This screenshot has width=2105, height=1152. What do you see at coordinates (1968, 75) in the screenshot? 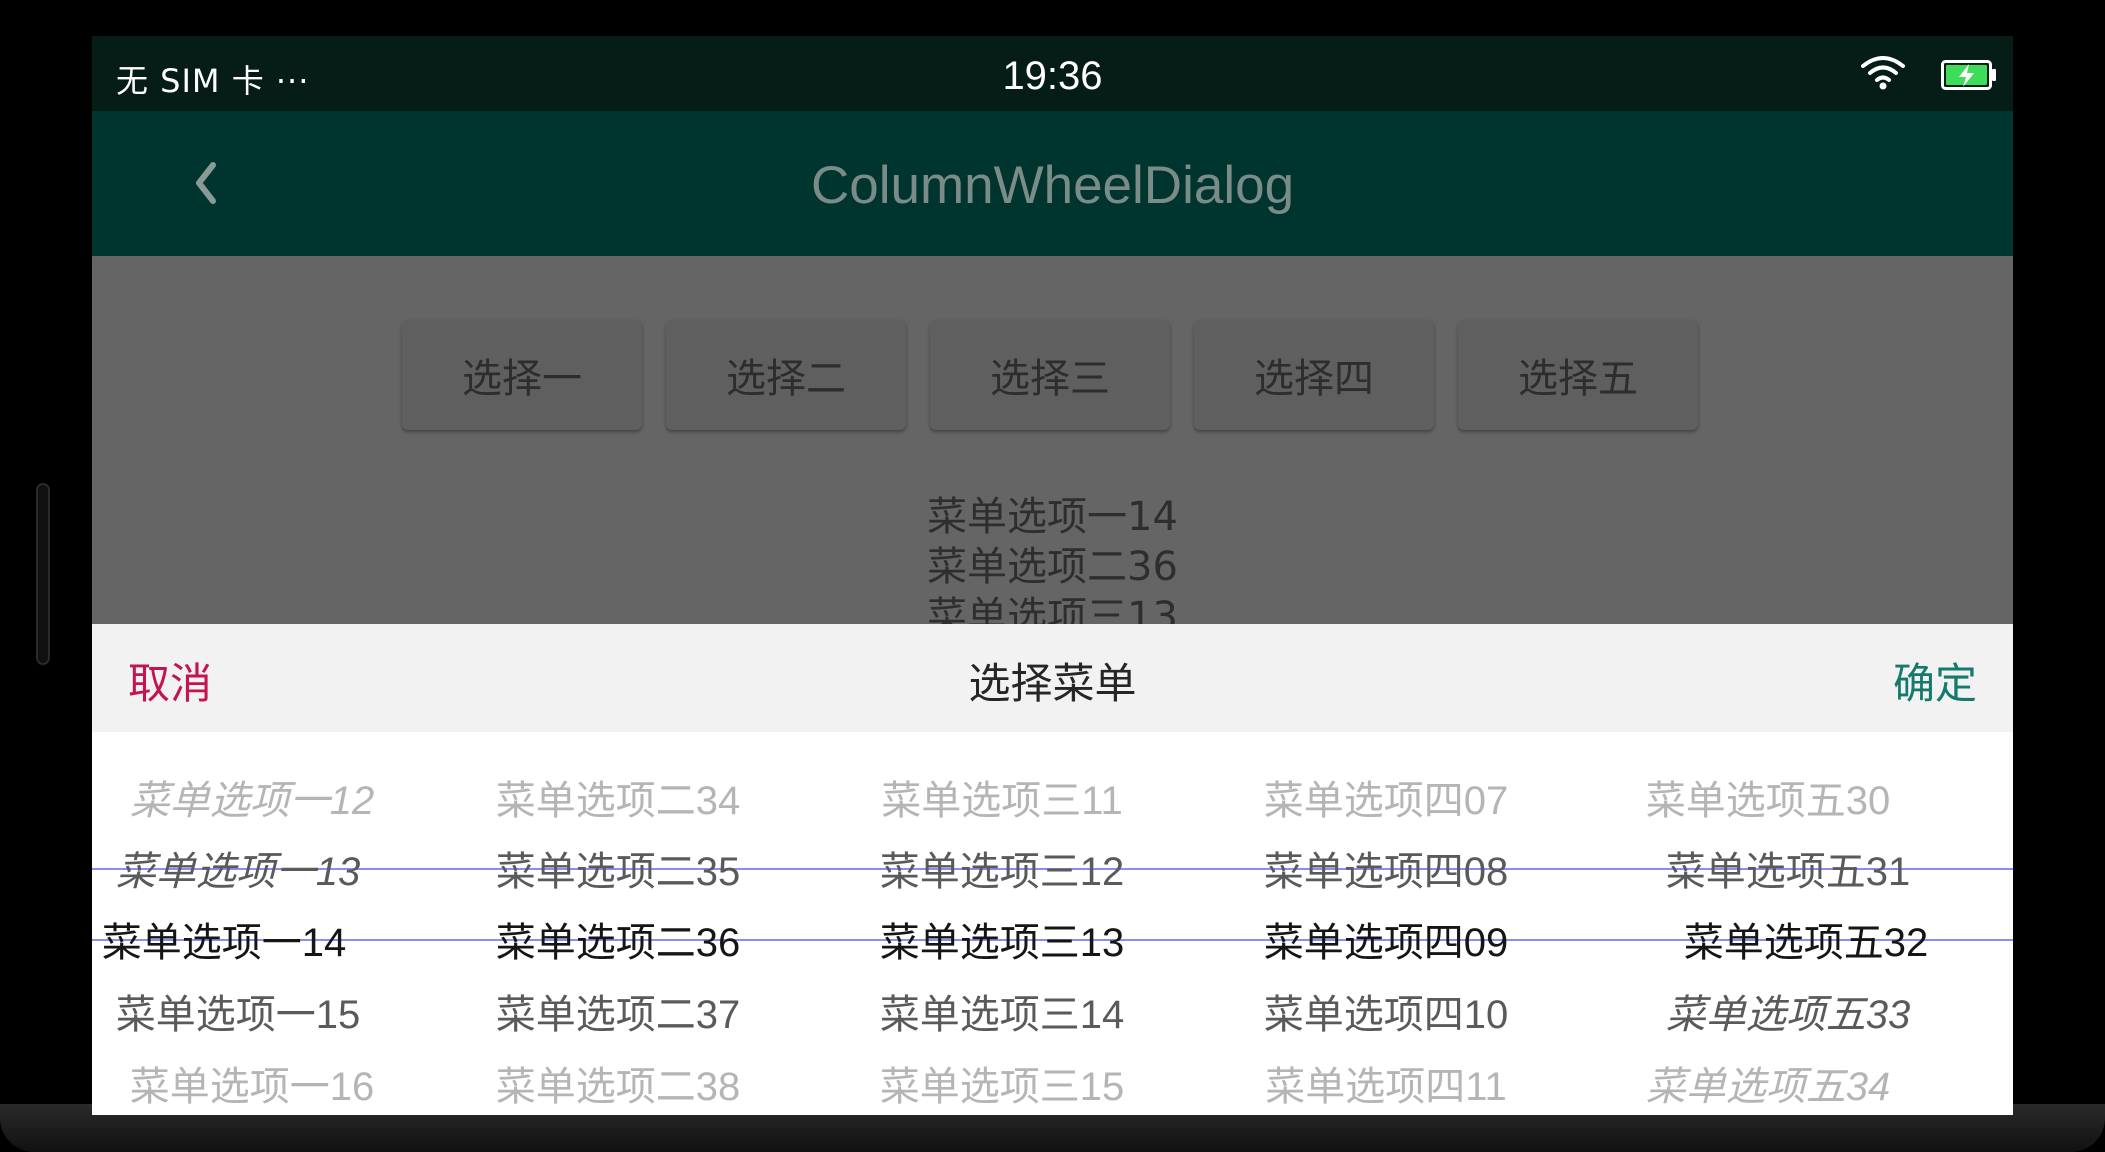
I see `battery-charging-icon` at bounding box center [1968, 75].